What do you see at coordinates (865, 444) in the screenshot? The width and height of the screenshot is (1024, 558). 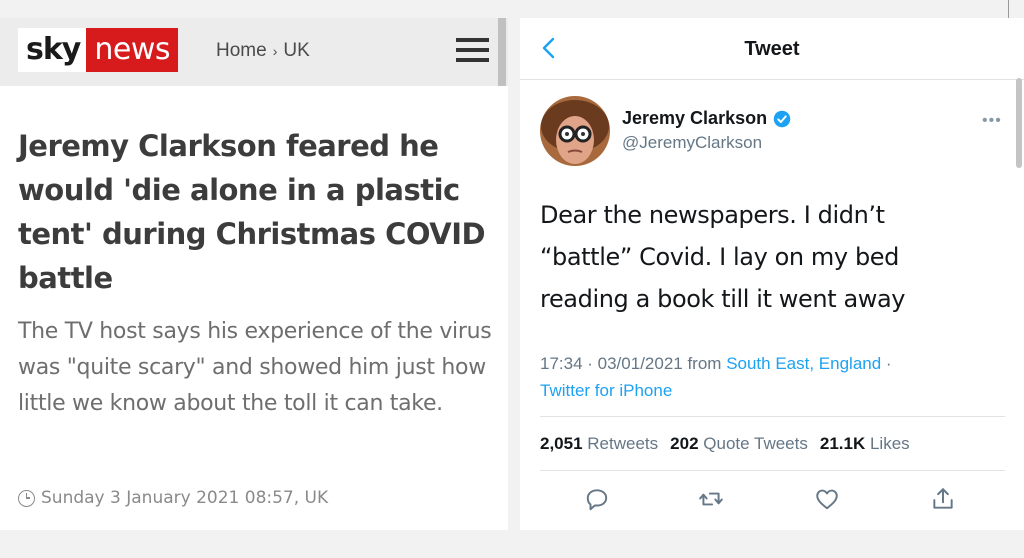 I see `likes-stat: 21.1K Likes` at bounding box center [865, 444].